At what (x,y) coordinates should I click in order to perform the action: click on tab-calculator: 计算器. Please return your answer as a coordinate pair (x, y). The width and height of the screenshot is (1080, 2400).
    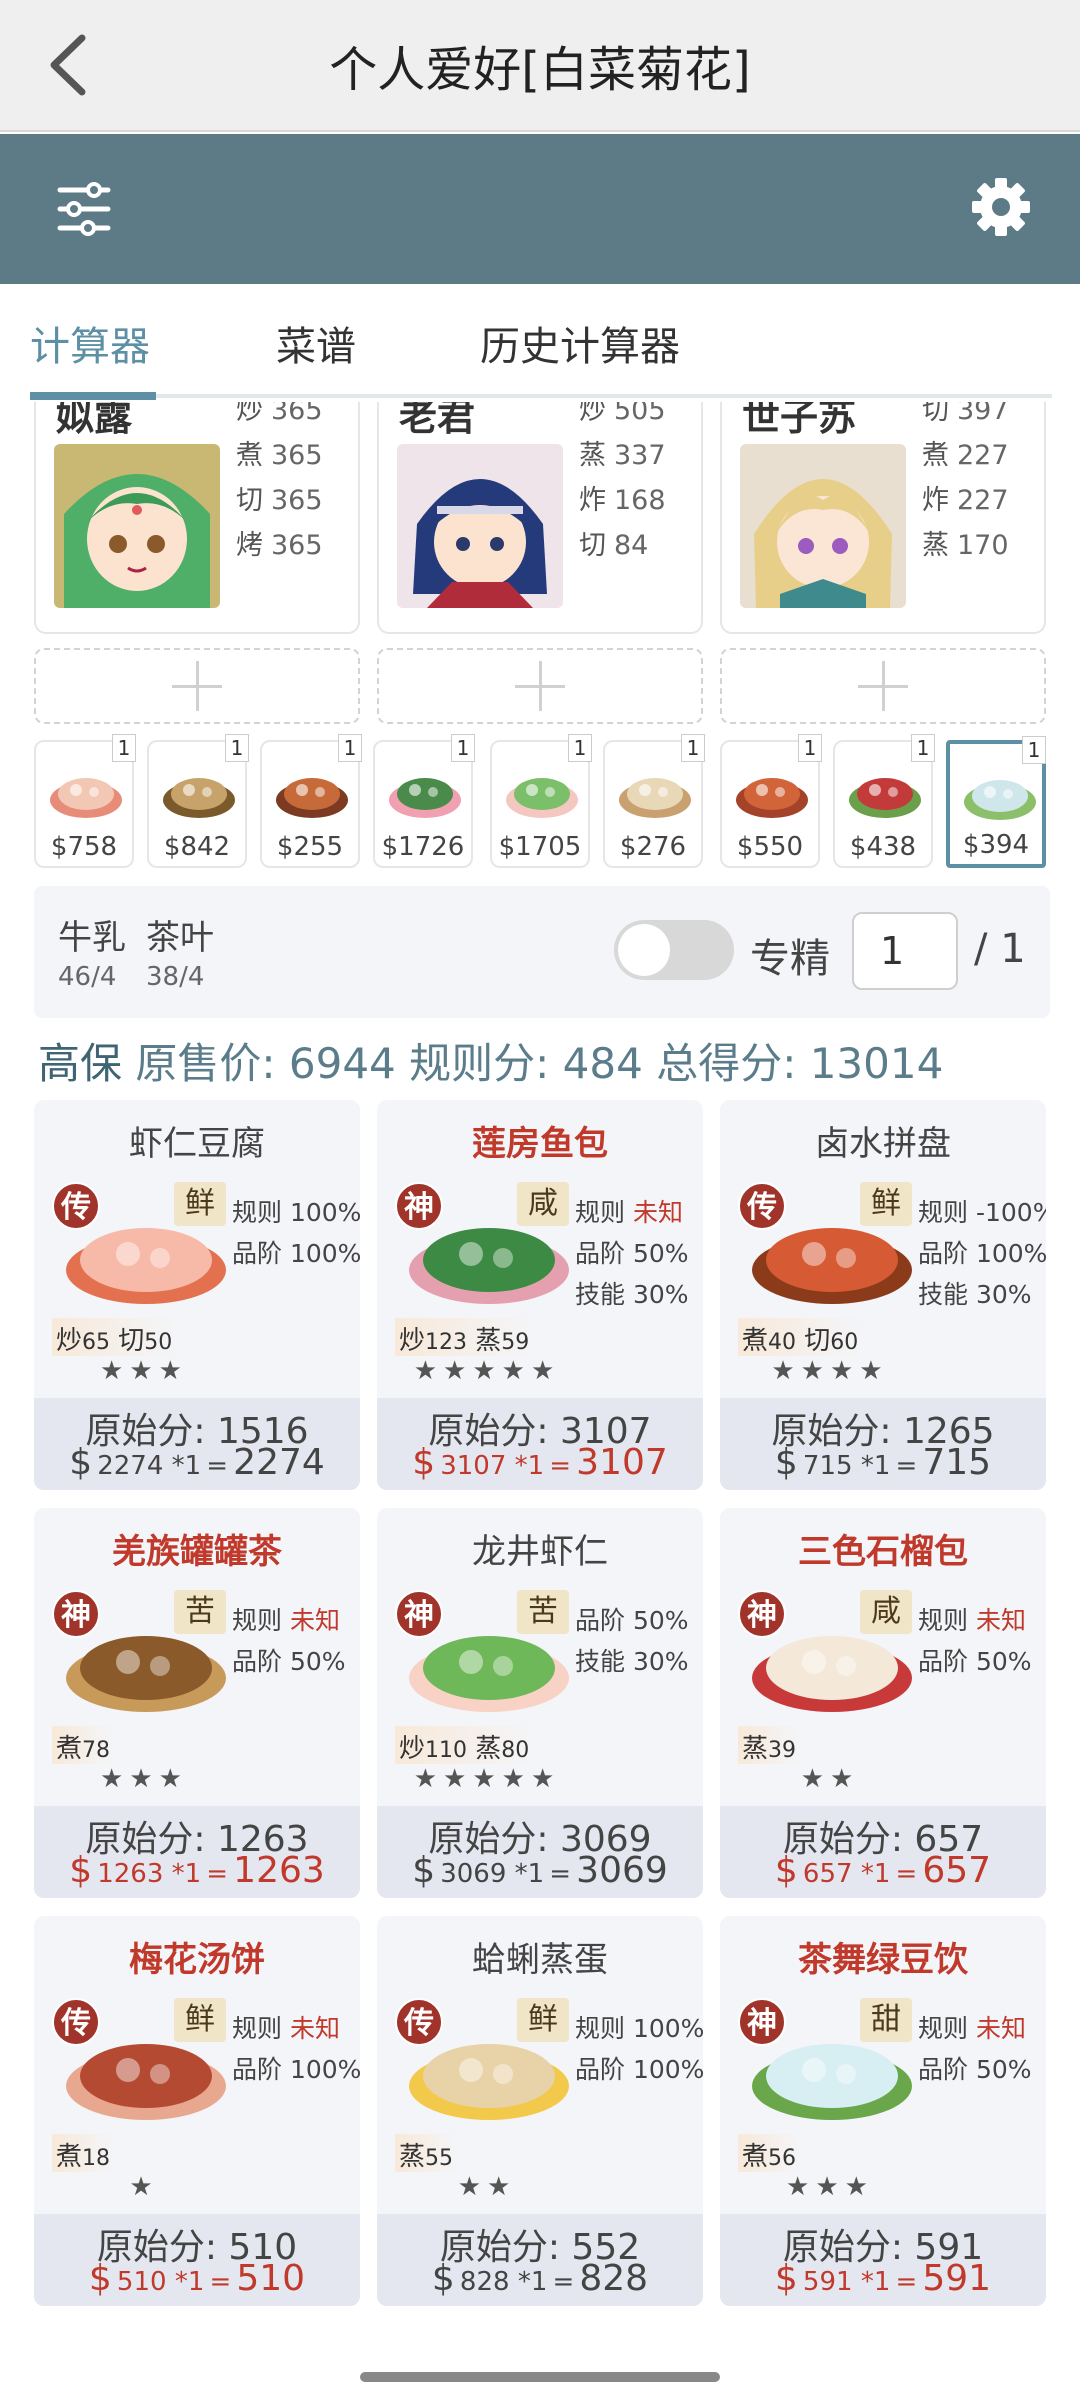
    Looking at the image, I should click on (90, 343).